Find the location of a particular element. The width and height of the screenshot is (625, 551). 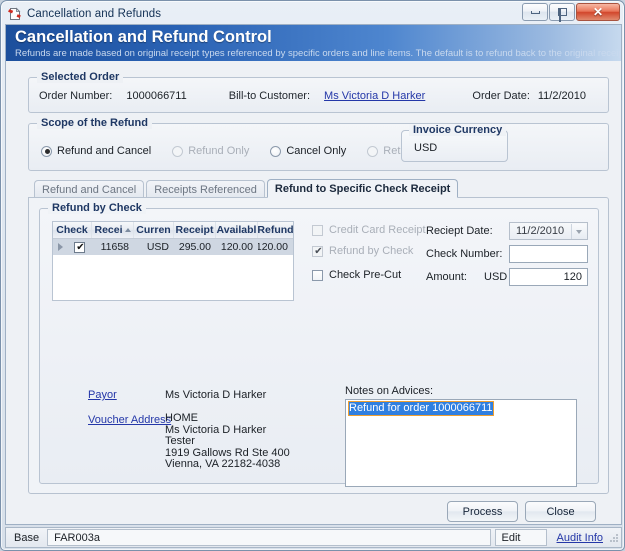

sort-ascending-icon is located at coordinates (127, 230).